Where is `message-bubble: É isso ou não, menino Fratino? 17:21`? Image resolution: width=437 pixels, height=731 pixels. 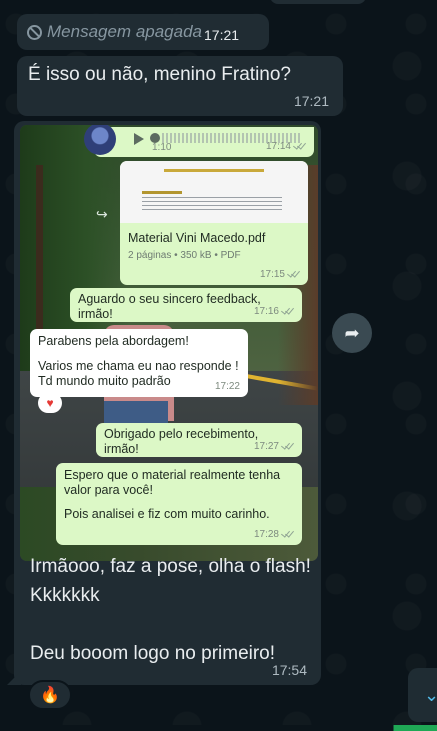 message-bubble: É isso ou não, menino Fratino? 17:21 is located at coordinates (180, 86).